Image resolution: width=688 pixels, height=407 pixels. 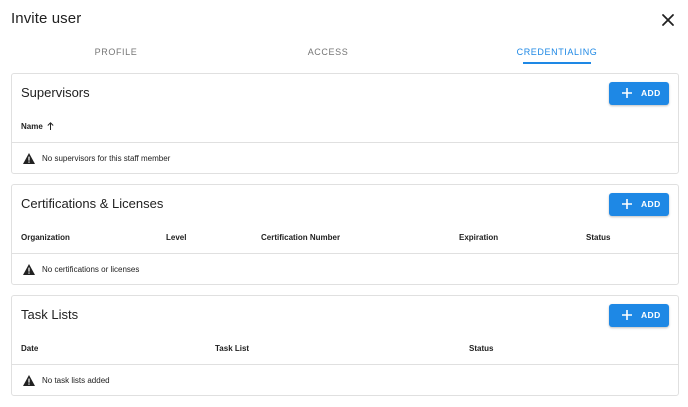 What do you see at coordinates (639, 315) in the screenshot?
I see `add-task-list-button: ADD` at bounding box center [639, 315].